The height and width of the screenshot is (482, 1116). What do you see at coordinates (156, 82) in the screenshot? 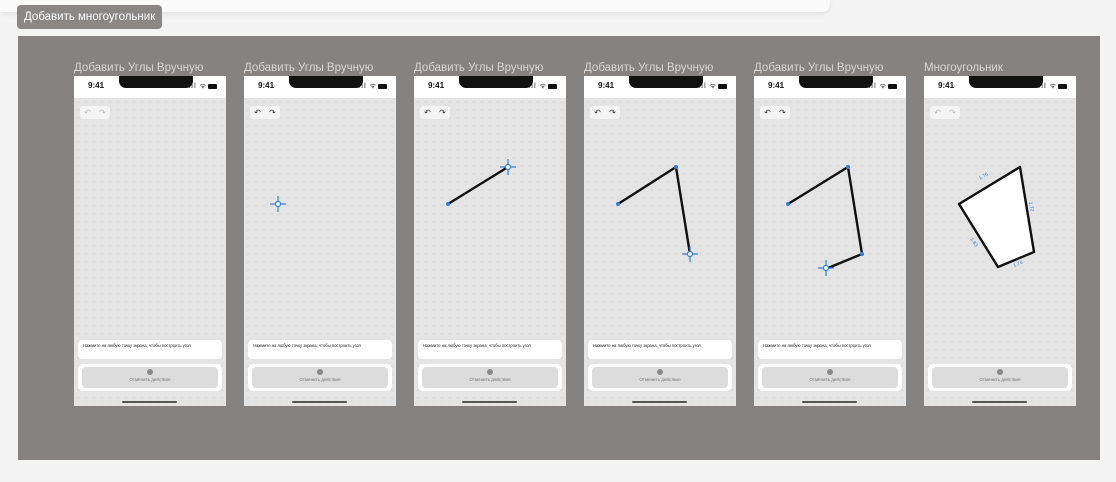
I see `notch` at bounding box center [156, 82].